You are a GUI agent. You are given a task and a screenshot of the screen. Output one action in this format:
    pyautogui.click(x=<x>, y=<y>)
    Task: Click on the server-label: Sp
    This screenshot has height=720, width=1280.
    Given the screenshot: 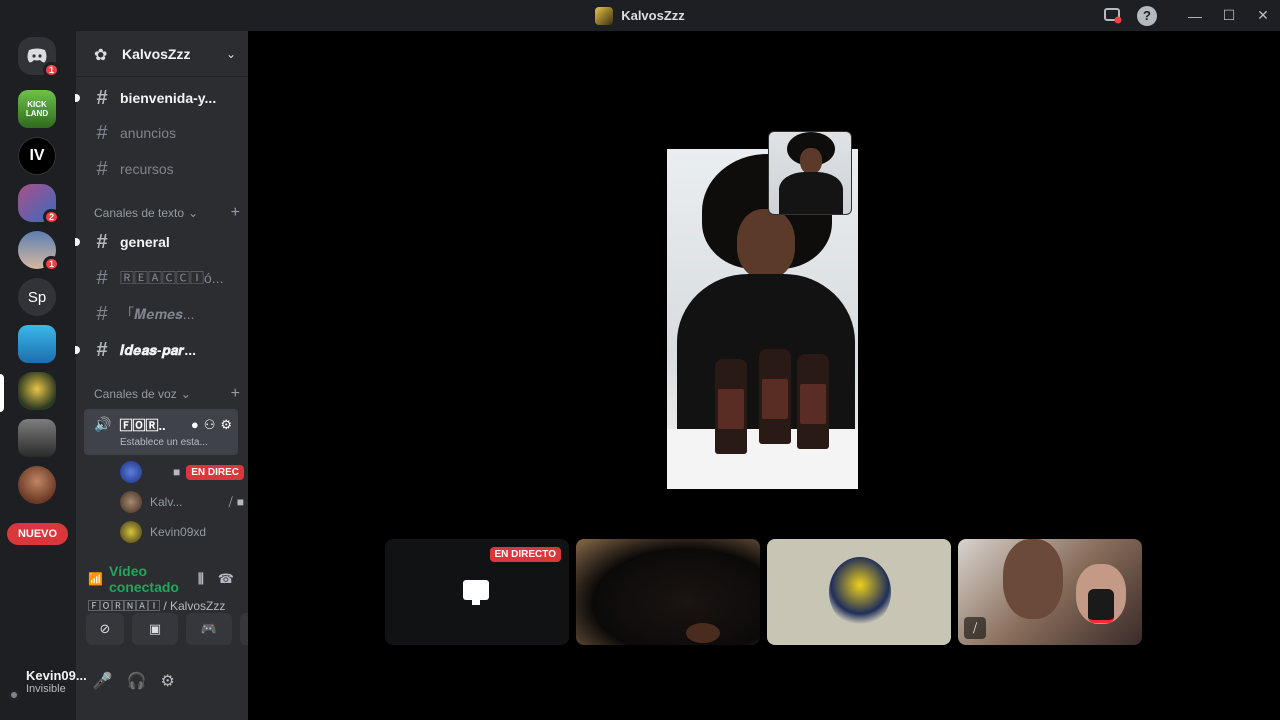 What is the action you would take?
    pyautogui.click(x=37, y=297)
    